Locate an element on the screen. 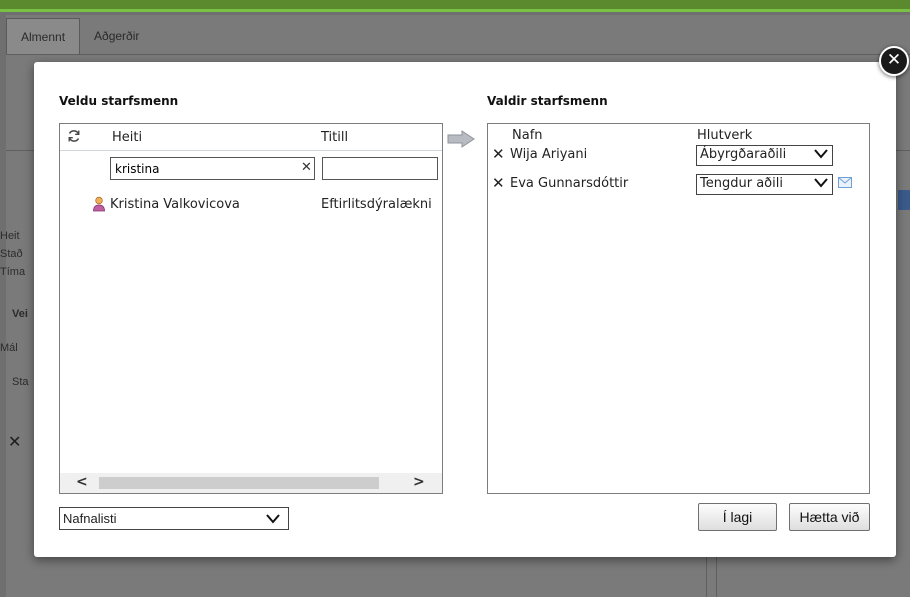  app-top-bar is located at coordinates (455, 6).